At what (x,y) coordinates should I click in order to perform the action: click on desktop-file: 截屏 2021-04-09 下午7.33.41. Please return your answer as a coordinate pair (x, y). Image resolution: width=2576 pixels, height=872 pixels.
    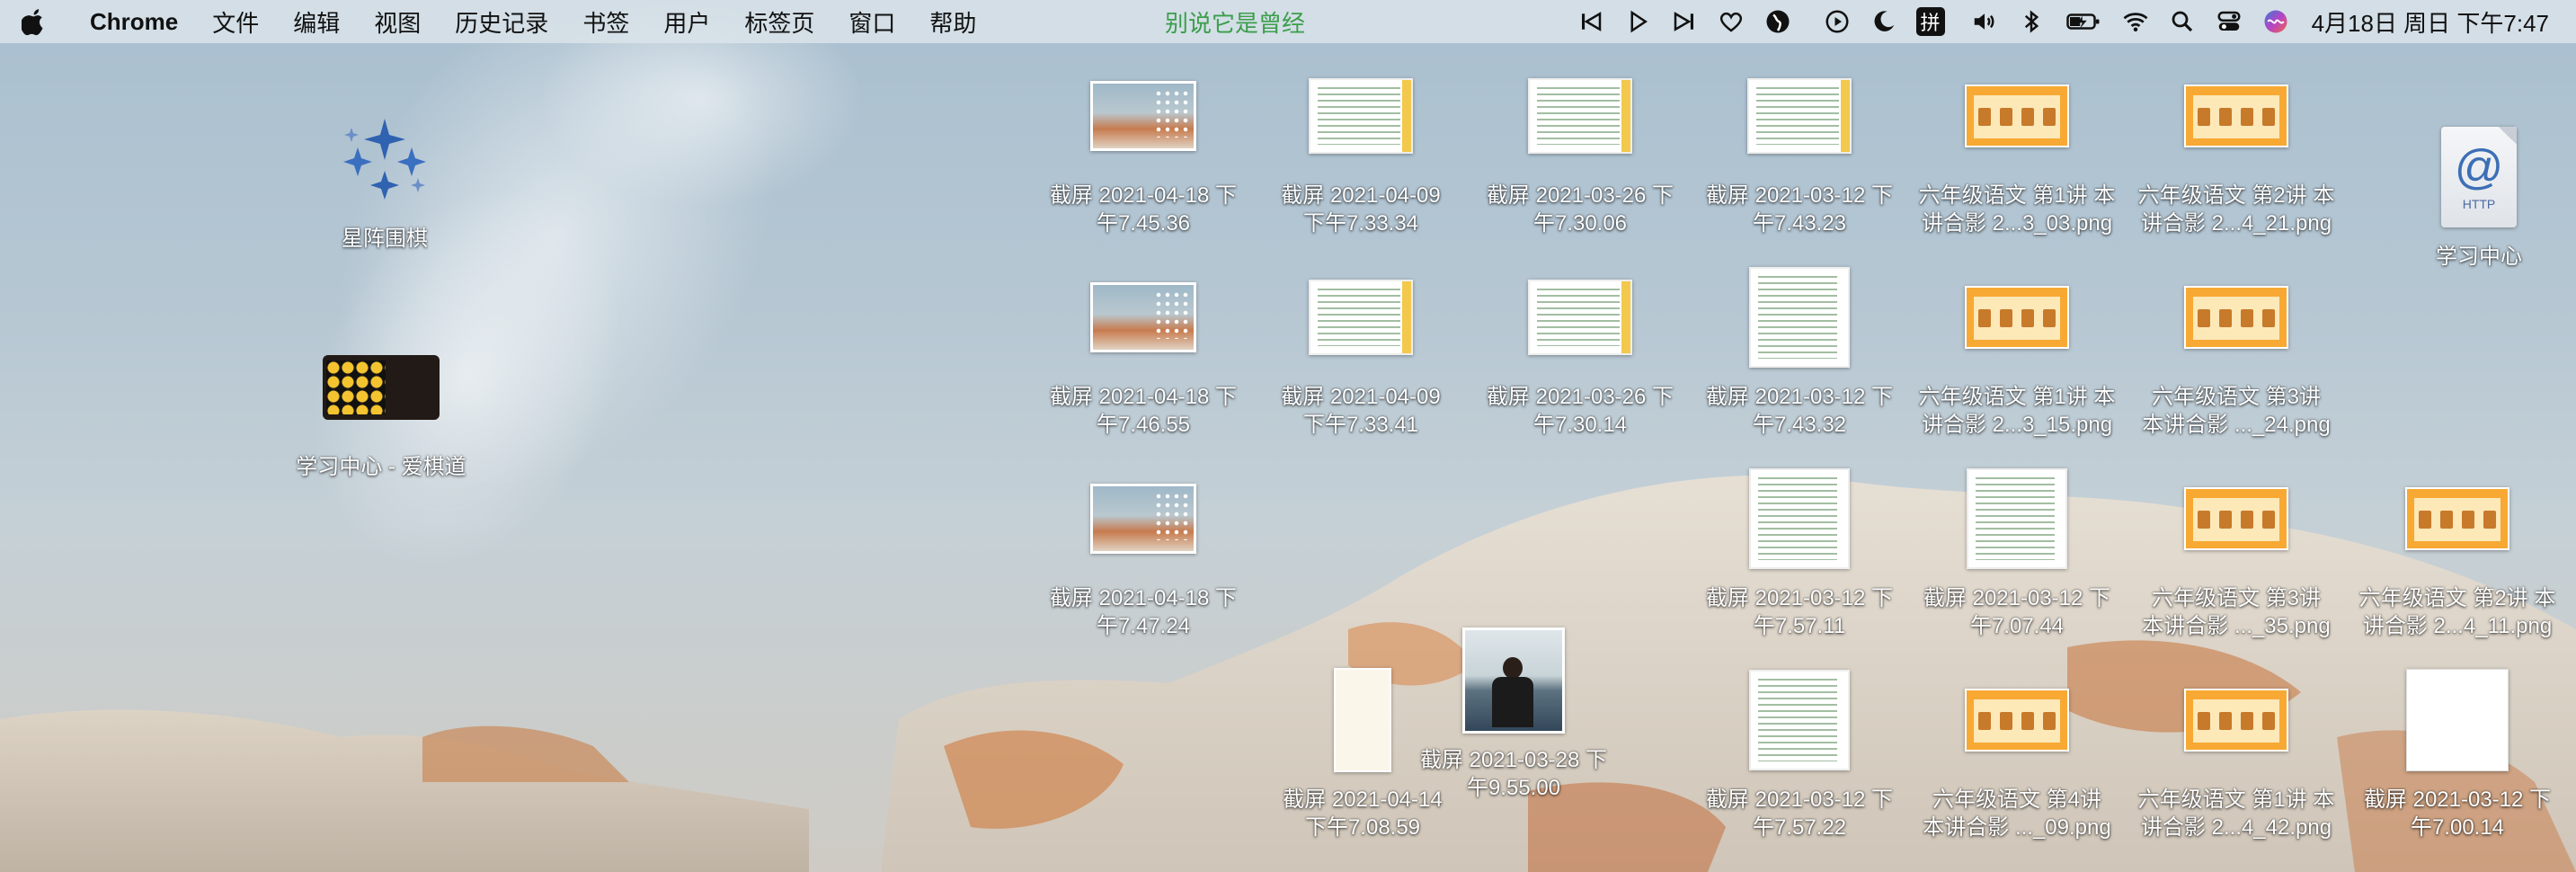
    Looking at the image, I should click on (1361, 348).